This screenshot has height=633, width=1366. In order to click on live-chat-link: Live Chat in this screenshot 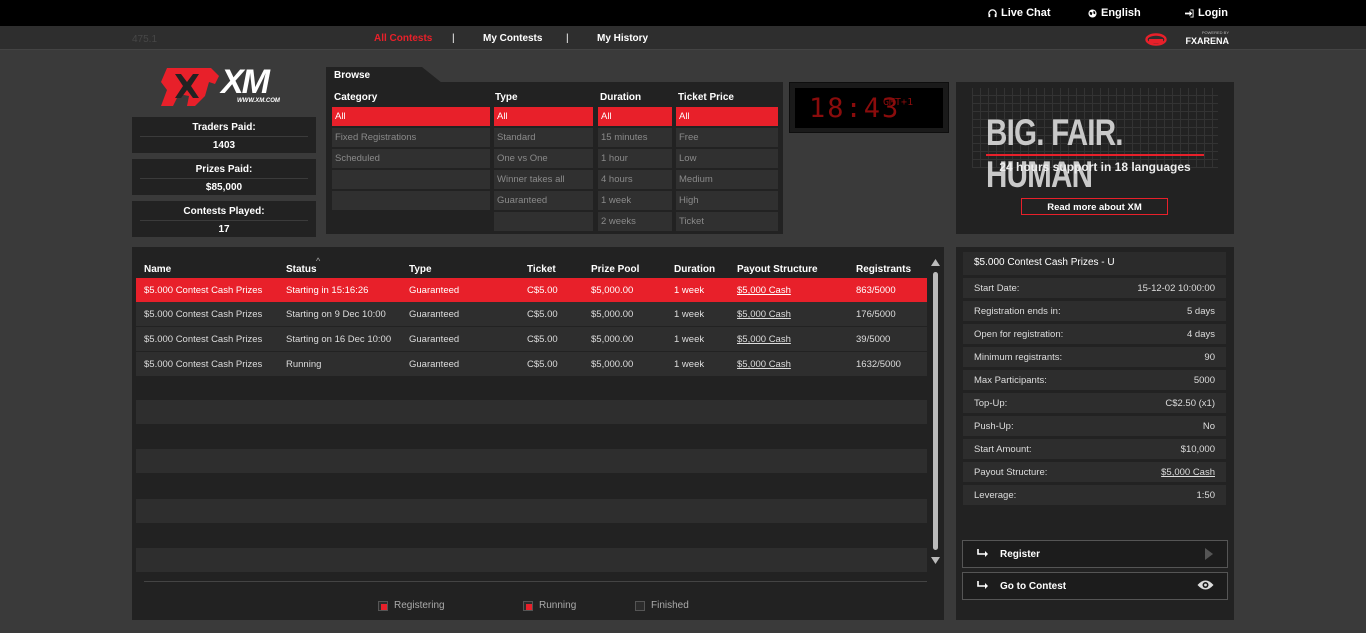, I will do `click(1019, 13)`.